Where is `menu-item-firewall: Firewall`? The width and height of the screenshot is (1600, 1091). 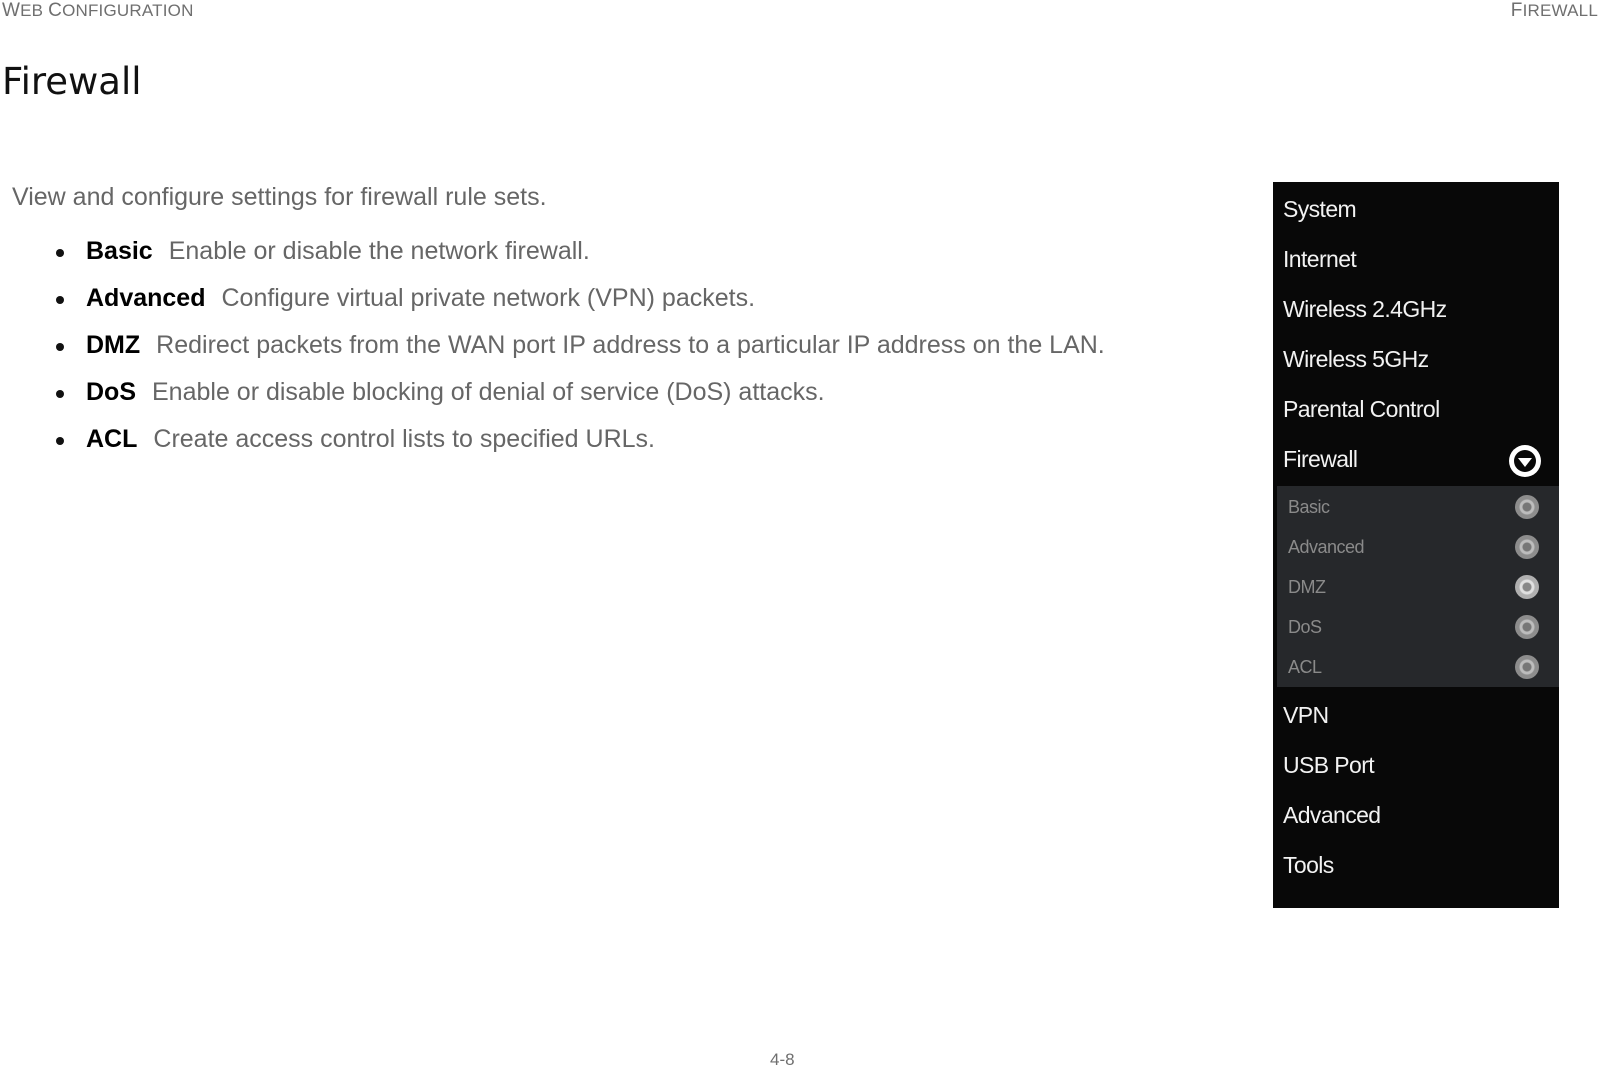
menu-item-firewall: Firewall is located at coordinates (1320, 459).